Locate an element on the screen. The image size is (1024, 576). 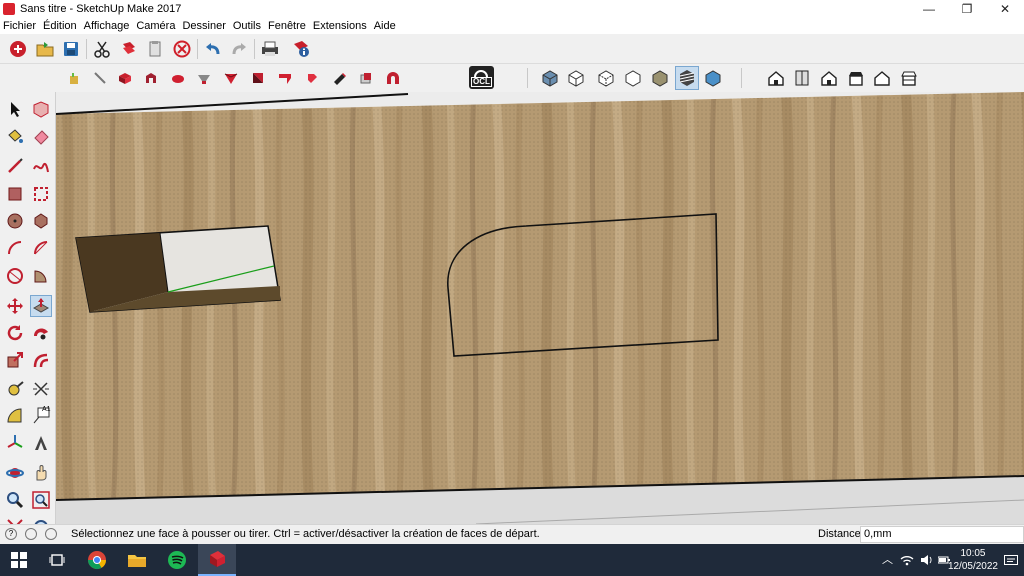
clock: 10:05 12/05/2022 is located at coordinates (973, 560).